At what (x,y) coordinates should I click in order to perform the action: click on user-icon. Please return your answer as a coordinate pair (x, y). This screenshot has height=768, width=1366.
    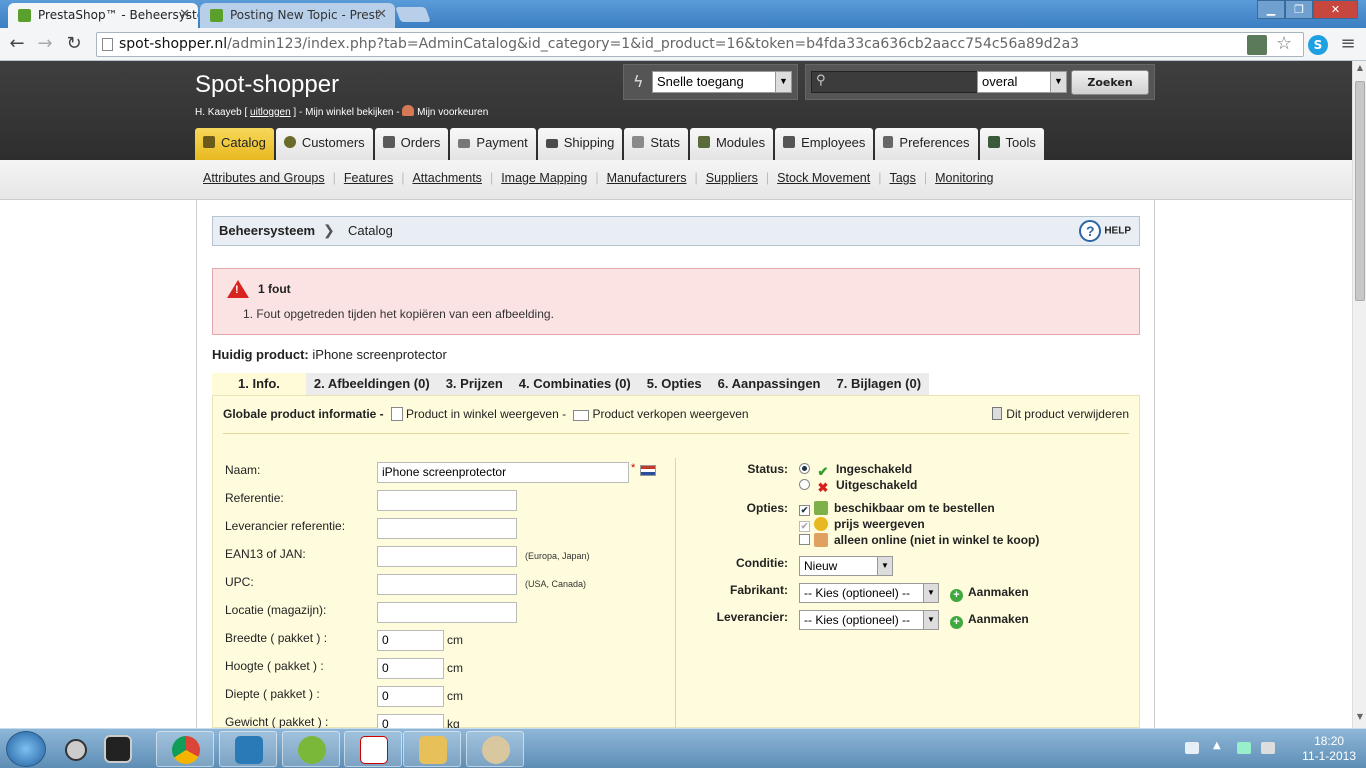
    Looking at the image, I should click on (408, 110).